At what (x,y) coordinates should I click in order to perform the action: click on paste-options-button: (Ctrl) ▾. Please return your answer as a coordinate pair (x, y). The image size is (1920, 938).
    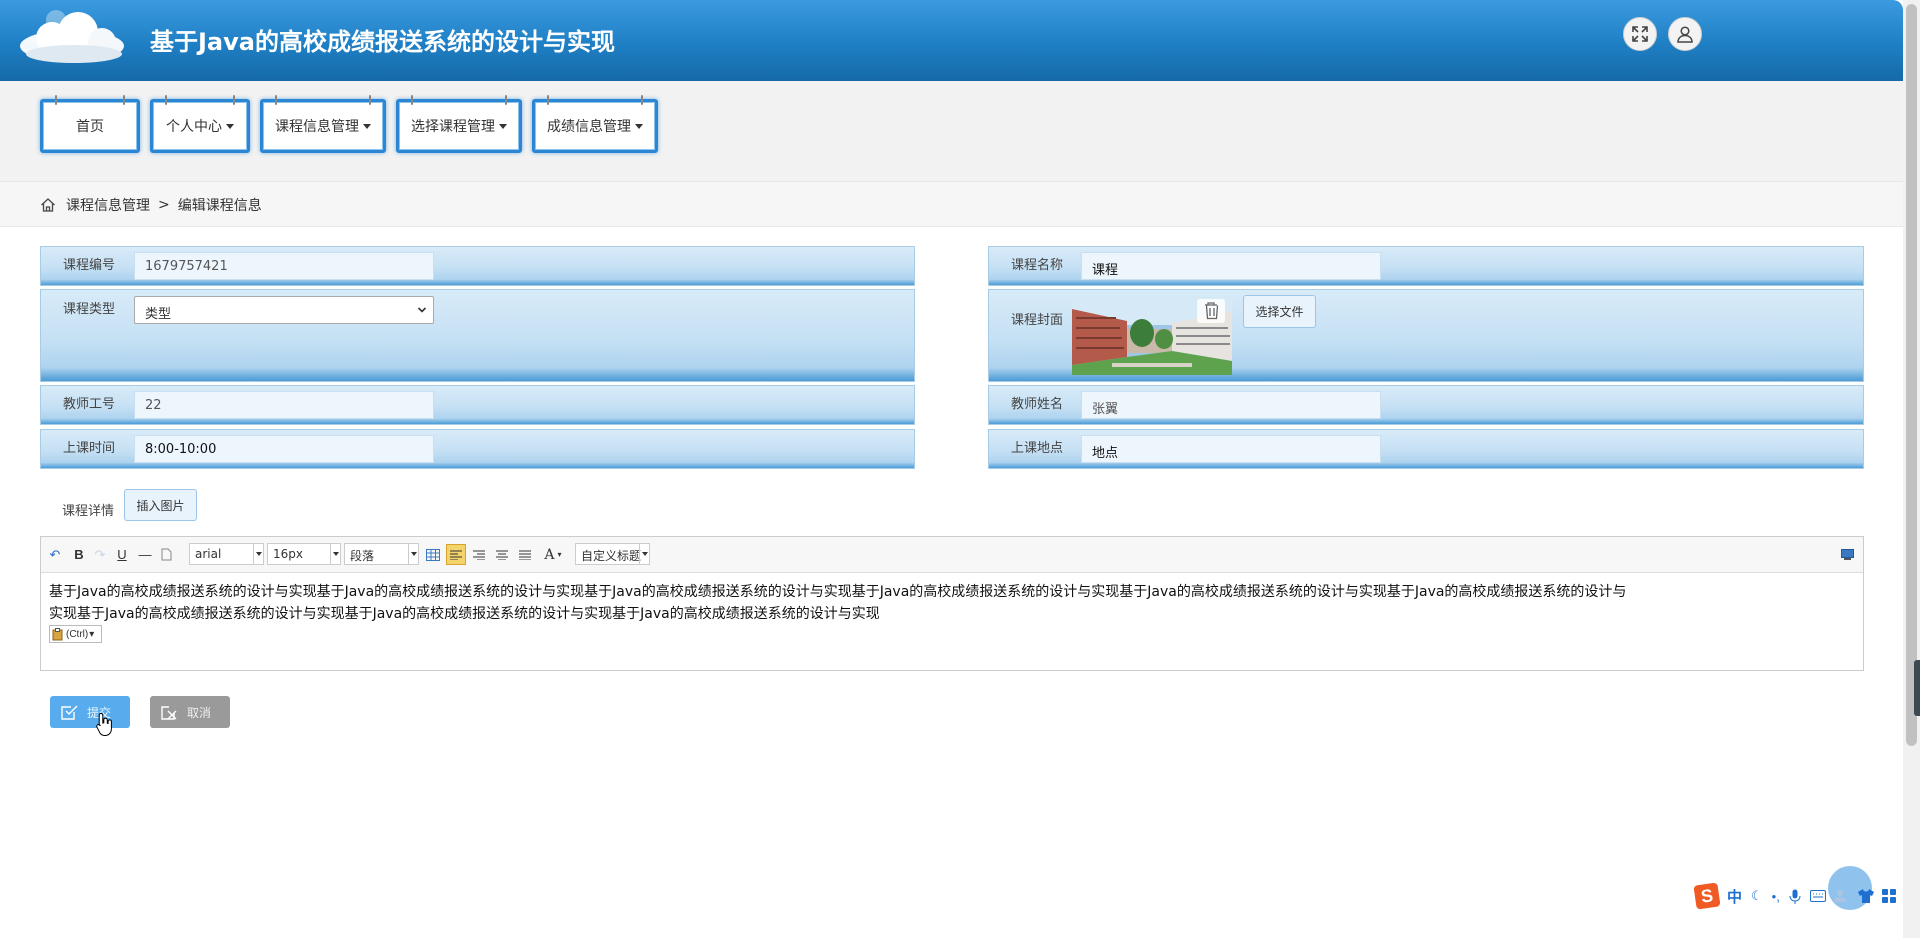
    Looking at the image, I should click on (75, 634).